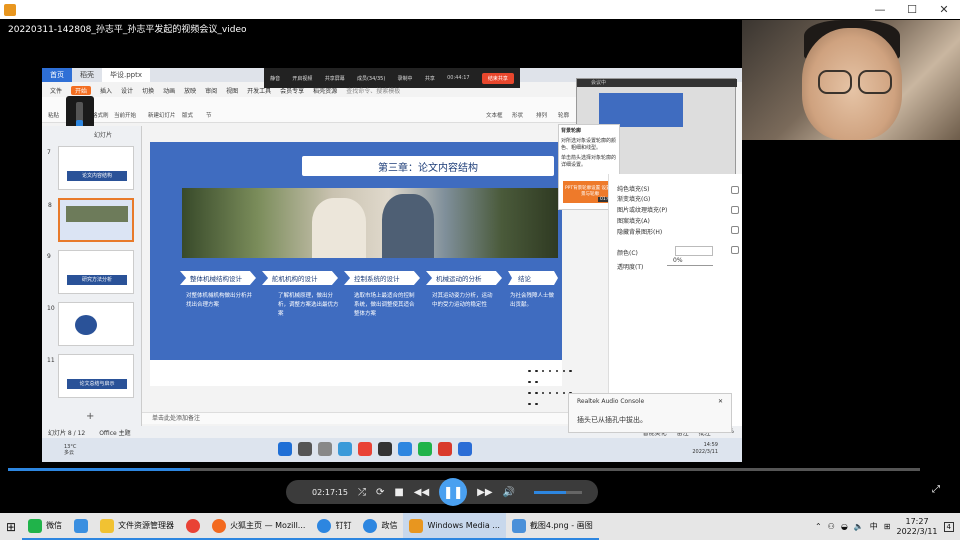  What do you see at coordinates (385, 449) in the screenshot?
I see `app-icon` at bounding box center [385, 449].